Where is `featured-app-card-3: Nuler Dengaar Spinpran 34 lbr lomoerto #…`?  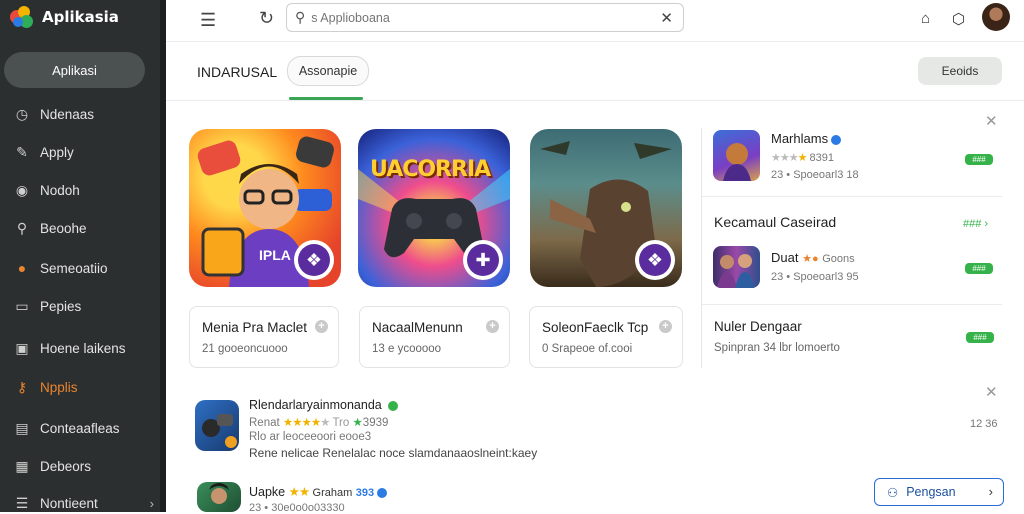 featured-app-card-3: Nuler Dengaar Spinpran 34 lbr lomoerto #… is located at coordinates (851, 337).